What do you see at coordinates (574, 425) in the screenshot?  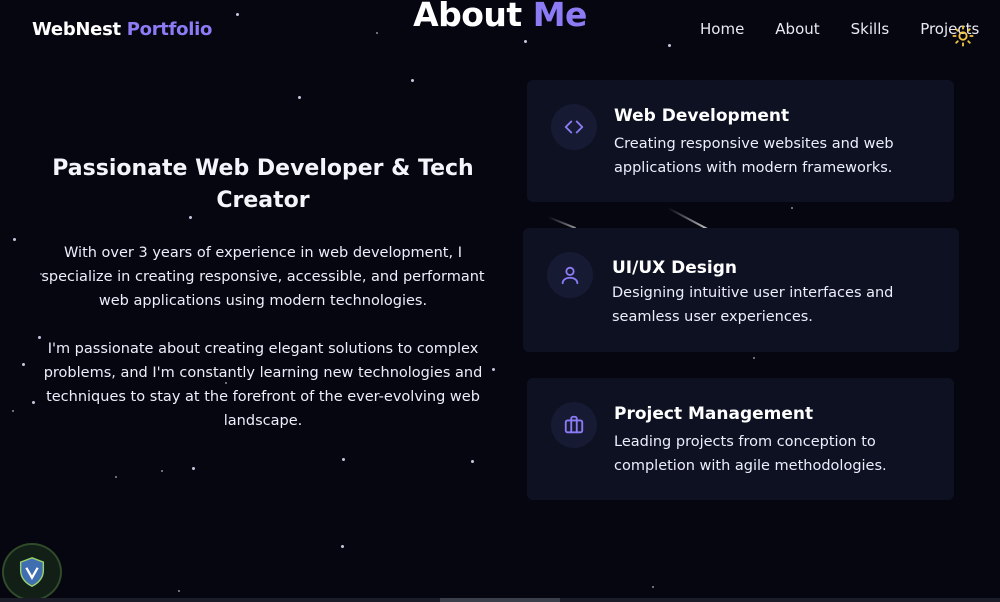 I see `briefcase-icon` at bounding box center [574, 425].